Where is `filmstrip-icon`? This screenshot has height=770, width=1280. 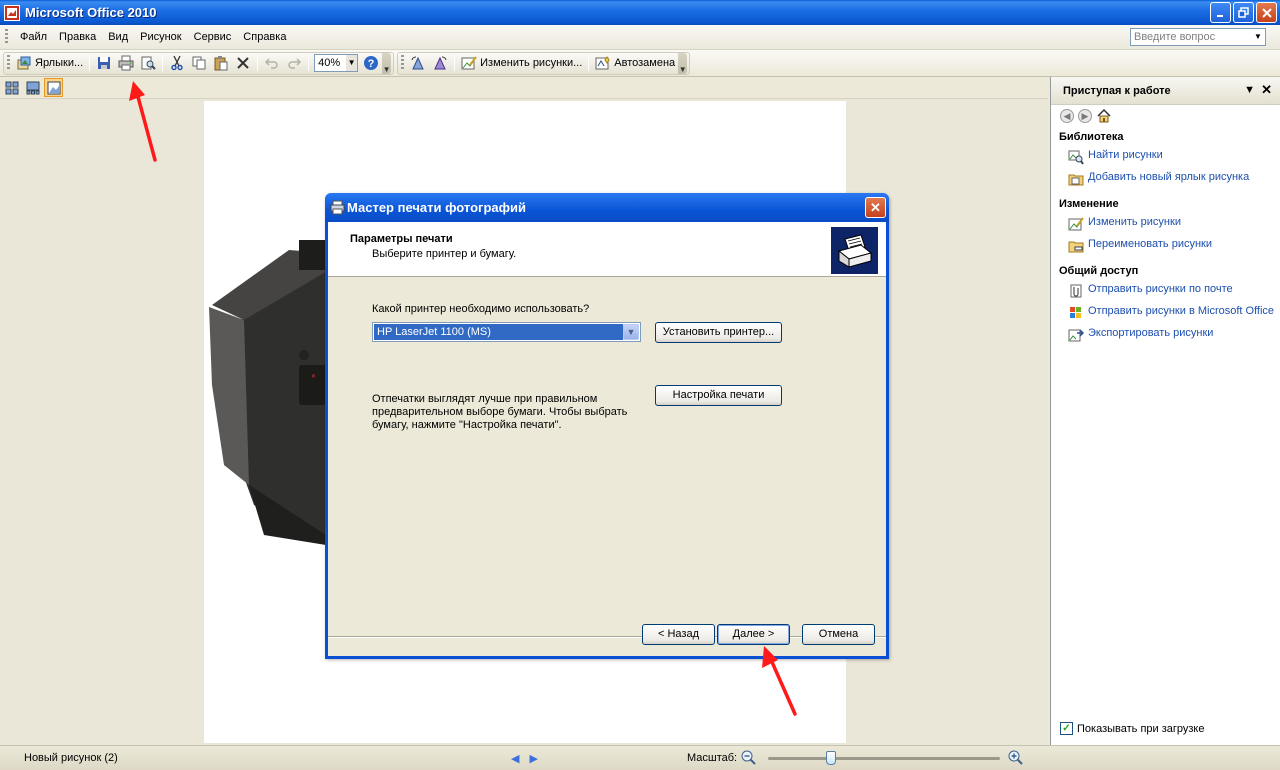 filmstrip-icon is located at coordinates (33, 88).